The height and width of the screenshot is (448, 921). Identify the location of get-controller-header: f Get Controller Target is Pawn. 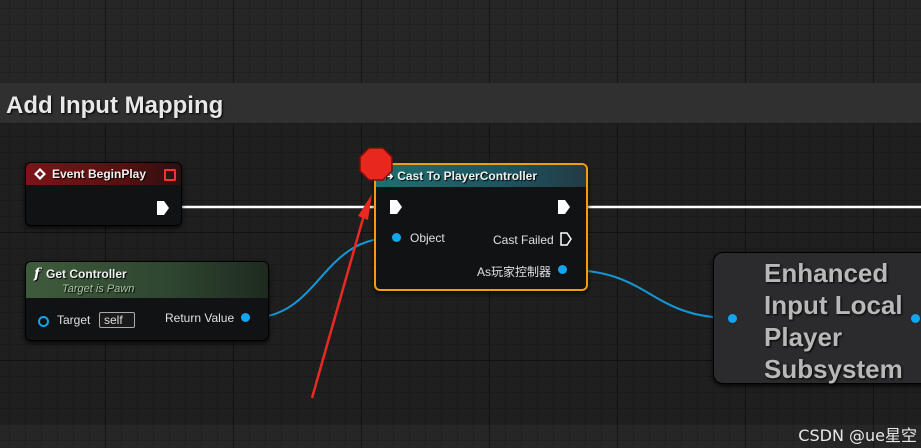
(147, 280).